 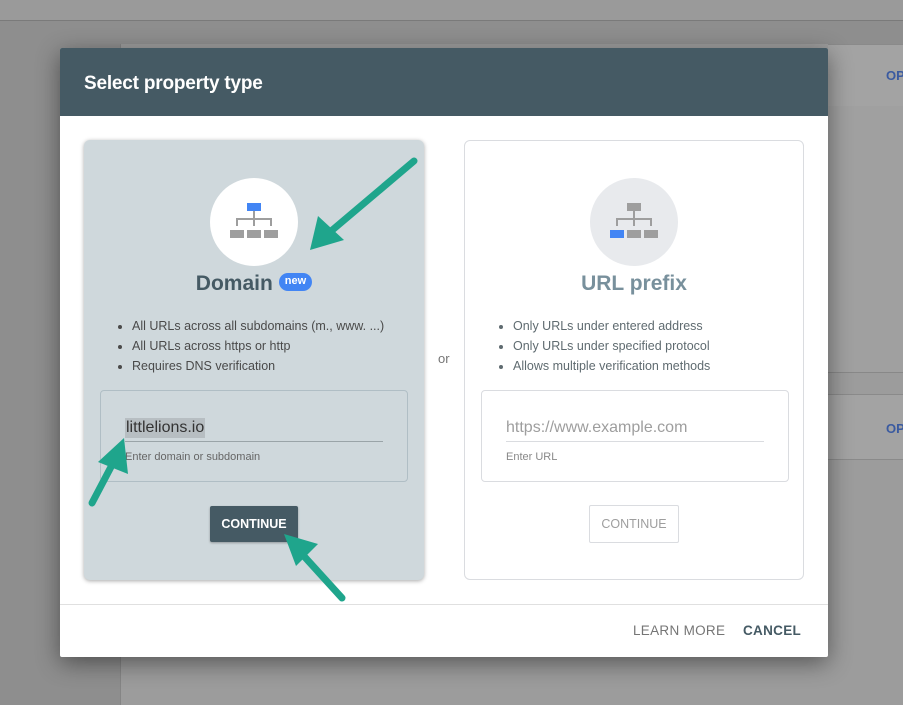 What do you see at coordinates (679, 630) in the screenshot?
I see `learn-more-button: LEARN MORE` at bounding box center [679, 630].